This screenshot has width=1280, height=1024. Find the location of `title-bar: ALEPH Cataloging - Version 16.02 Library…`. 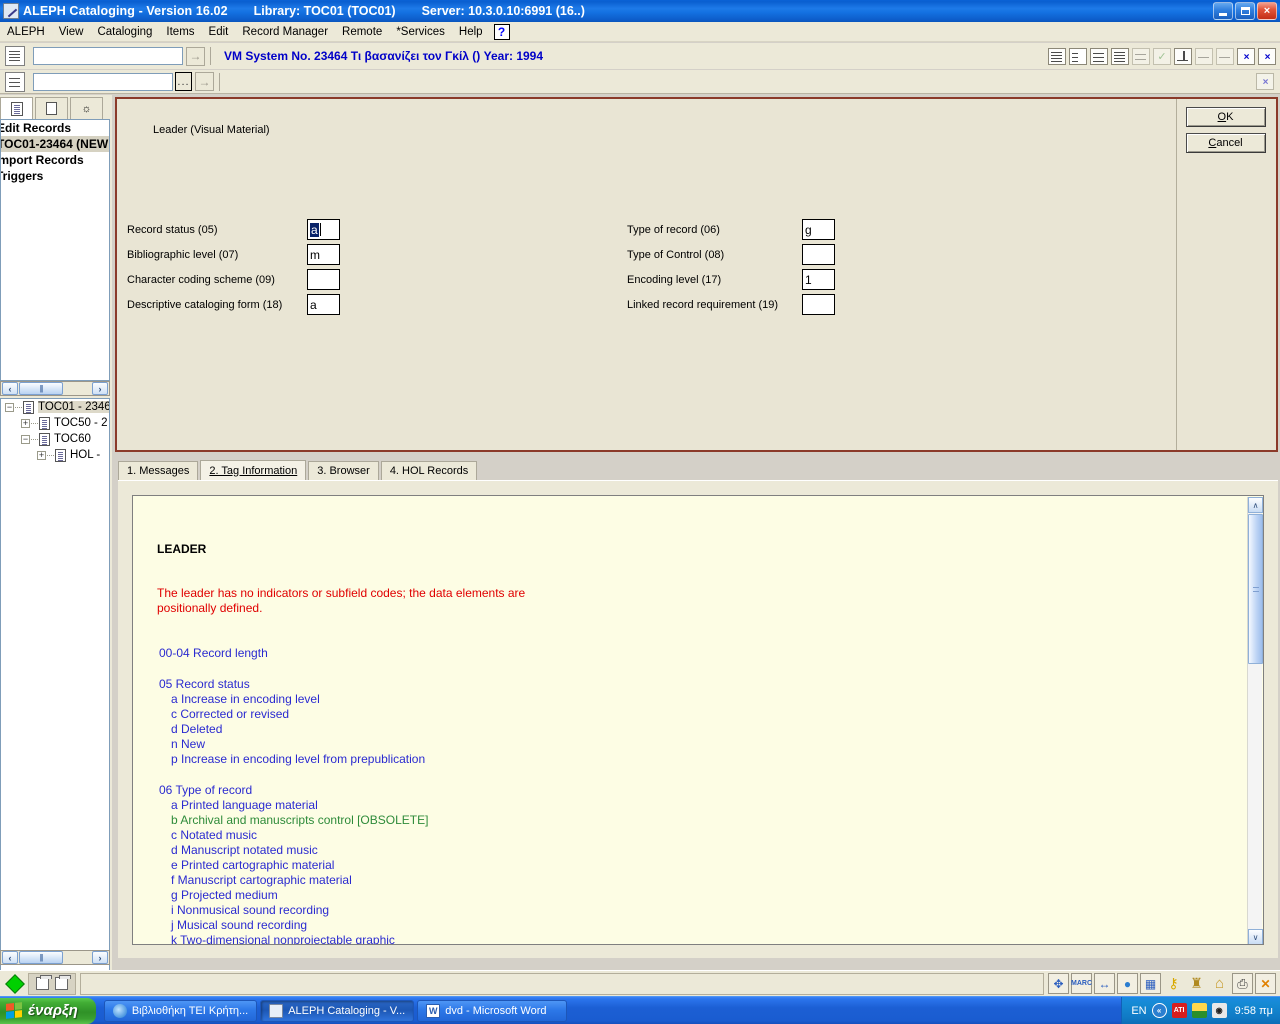

title-bar: ALEPH Cataloging - Version 16.02 Library… is located at coordinates (640, 11).